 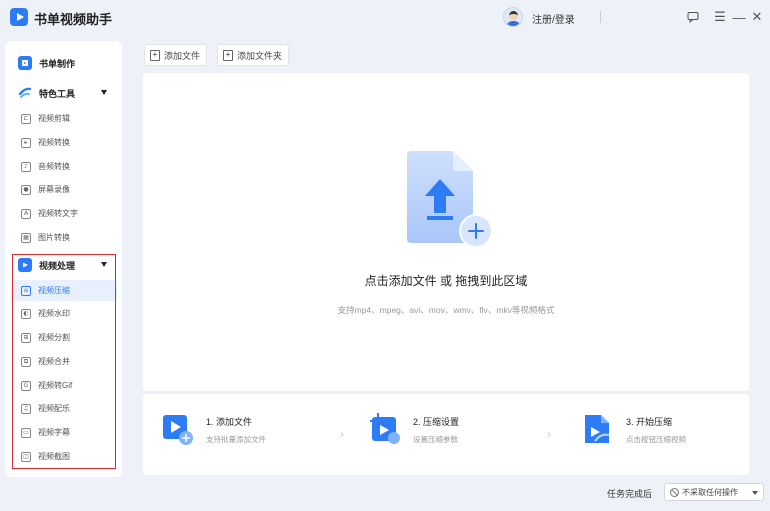 I want to click on drop-title: 点击添加文件 或 拖拽到此区域, so click(x=446, y=281).